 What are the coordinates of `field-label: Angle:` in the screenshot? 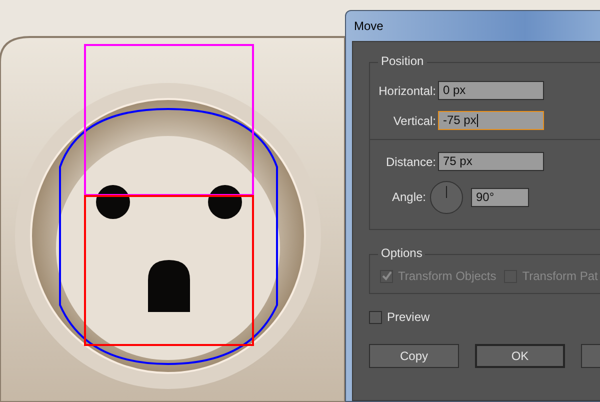 It's located at (408, 197).